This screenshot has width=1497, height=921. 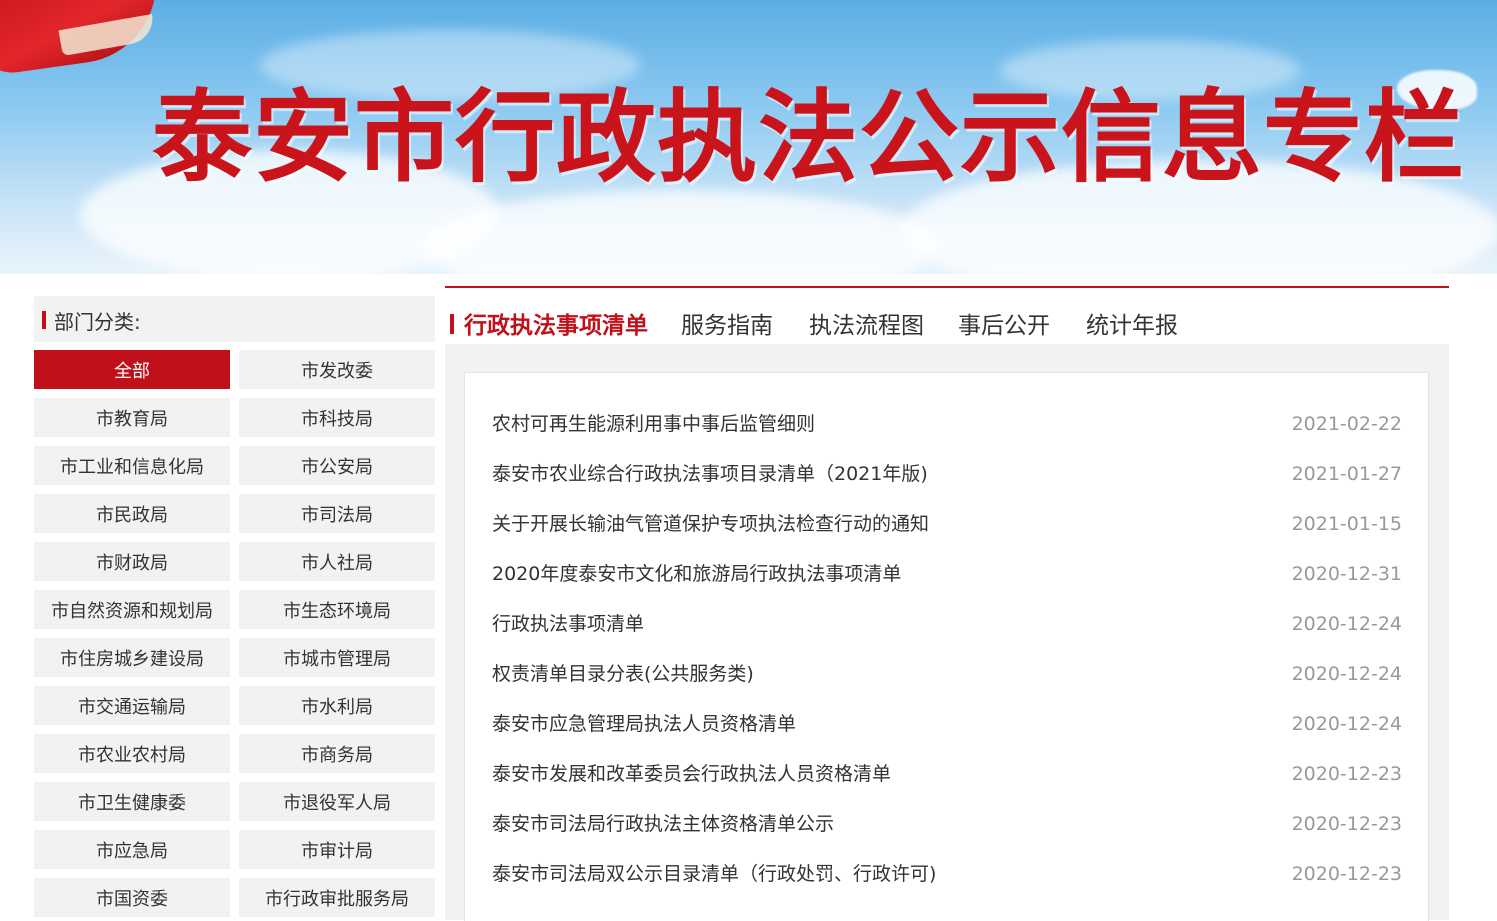 I want to click on cloud-decoration, so click(x=680, y=232).